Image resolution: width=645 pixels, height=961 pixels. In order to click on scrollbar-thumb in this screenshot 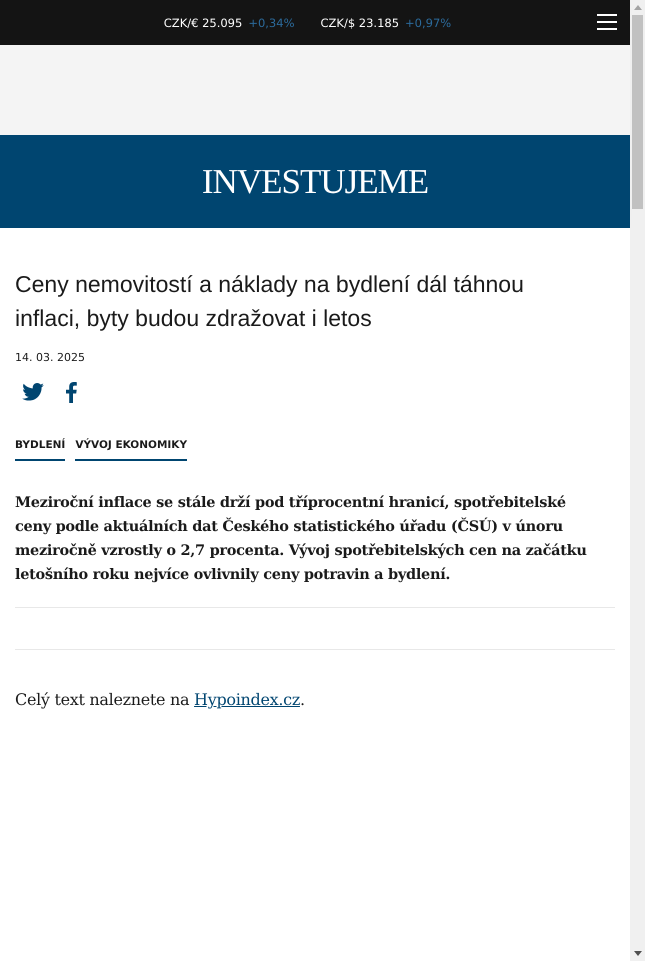, I will do `click(637, 112)`.